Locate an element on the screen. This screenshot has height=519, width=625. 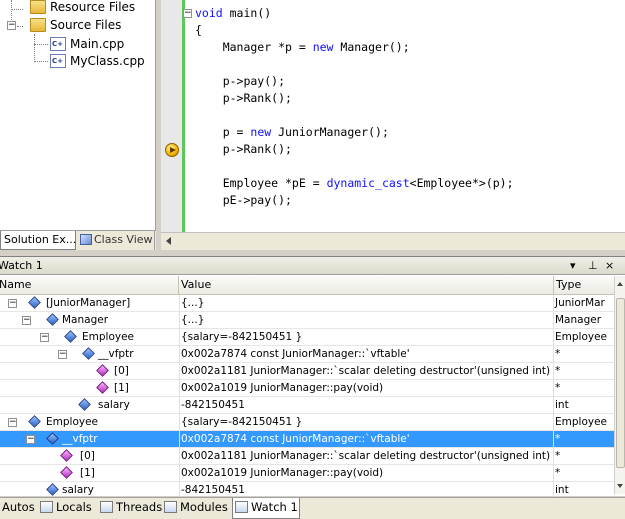
code-line: Manager *p = new Manager(); is located at coordinates (302, 47).